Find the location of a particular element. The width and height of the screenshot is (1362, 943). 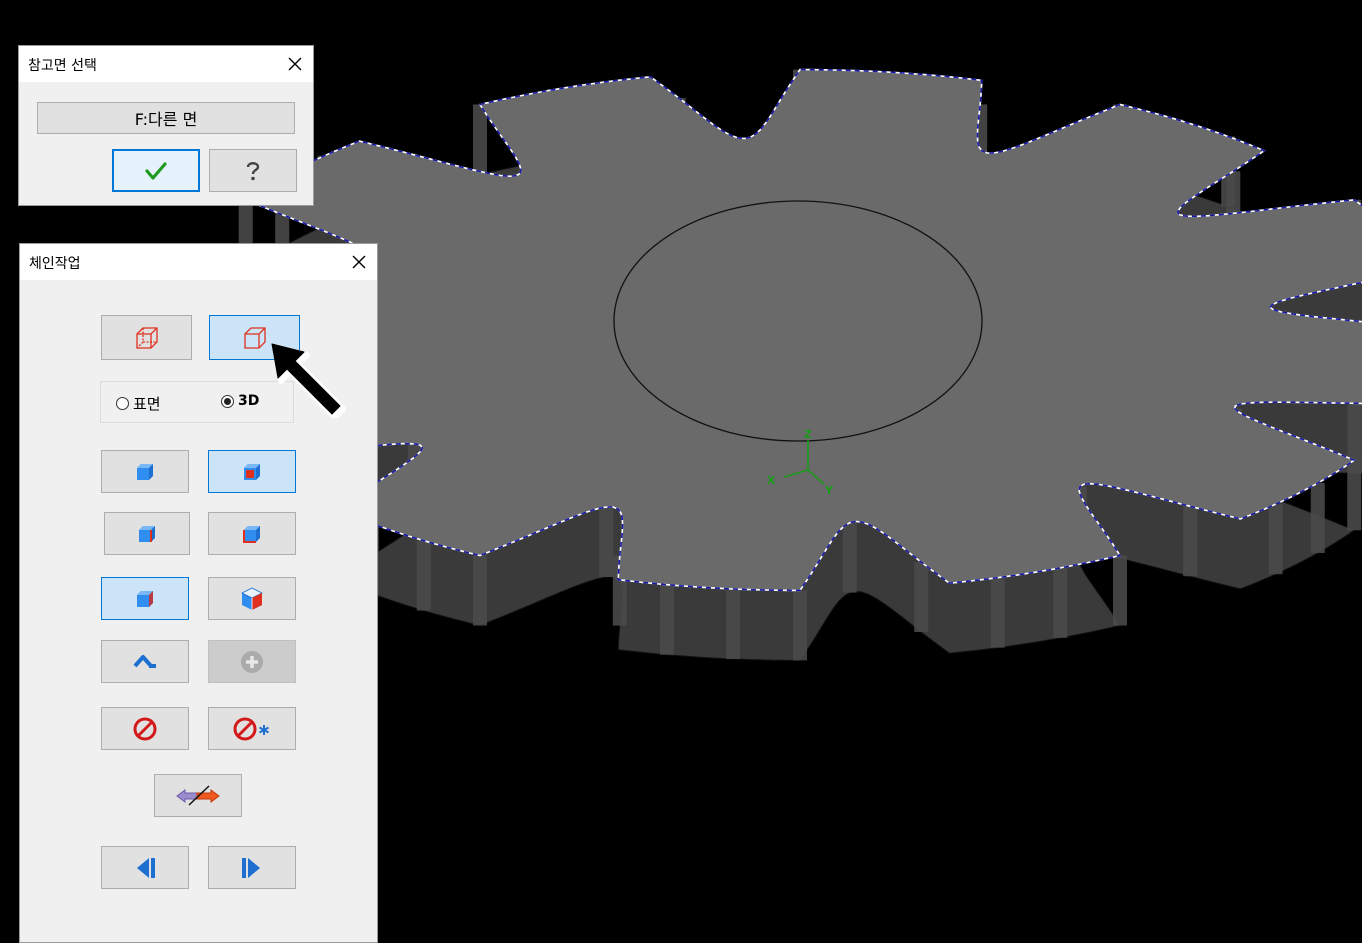

help-button is located at coordinates (253, 170).